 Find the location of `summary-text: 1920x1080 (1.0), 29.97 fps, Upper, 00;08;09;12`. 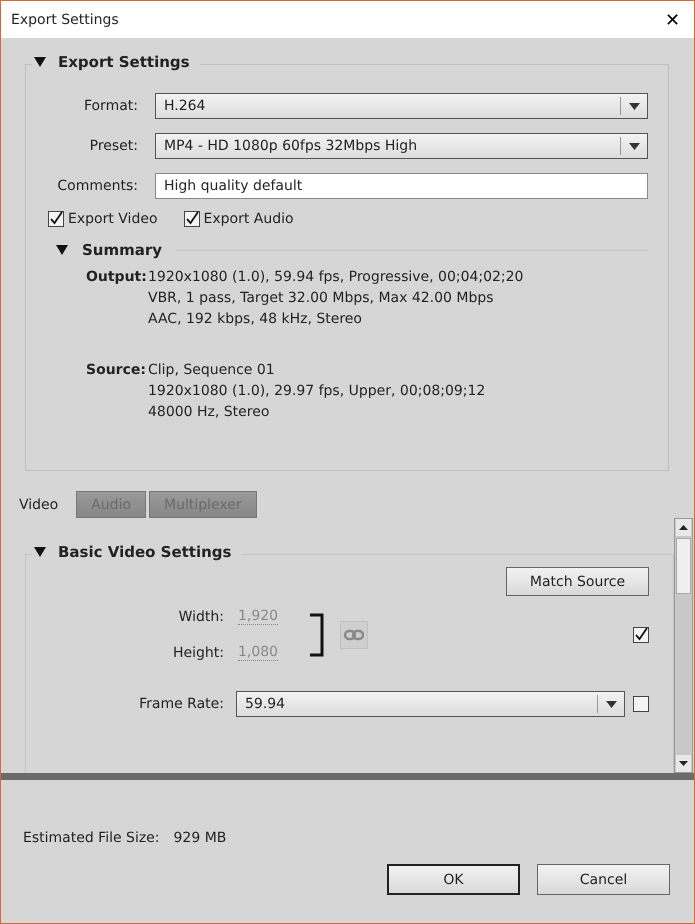

summary-text: 1920x1080 (1.0), 29.97 fps, Upper, 00;08;09;12 is located at coordinates (317, 391).